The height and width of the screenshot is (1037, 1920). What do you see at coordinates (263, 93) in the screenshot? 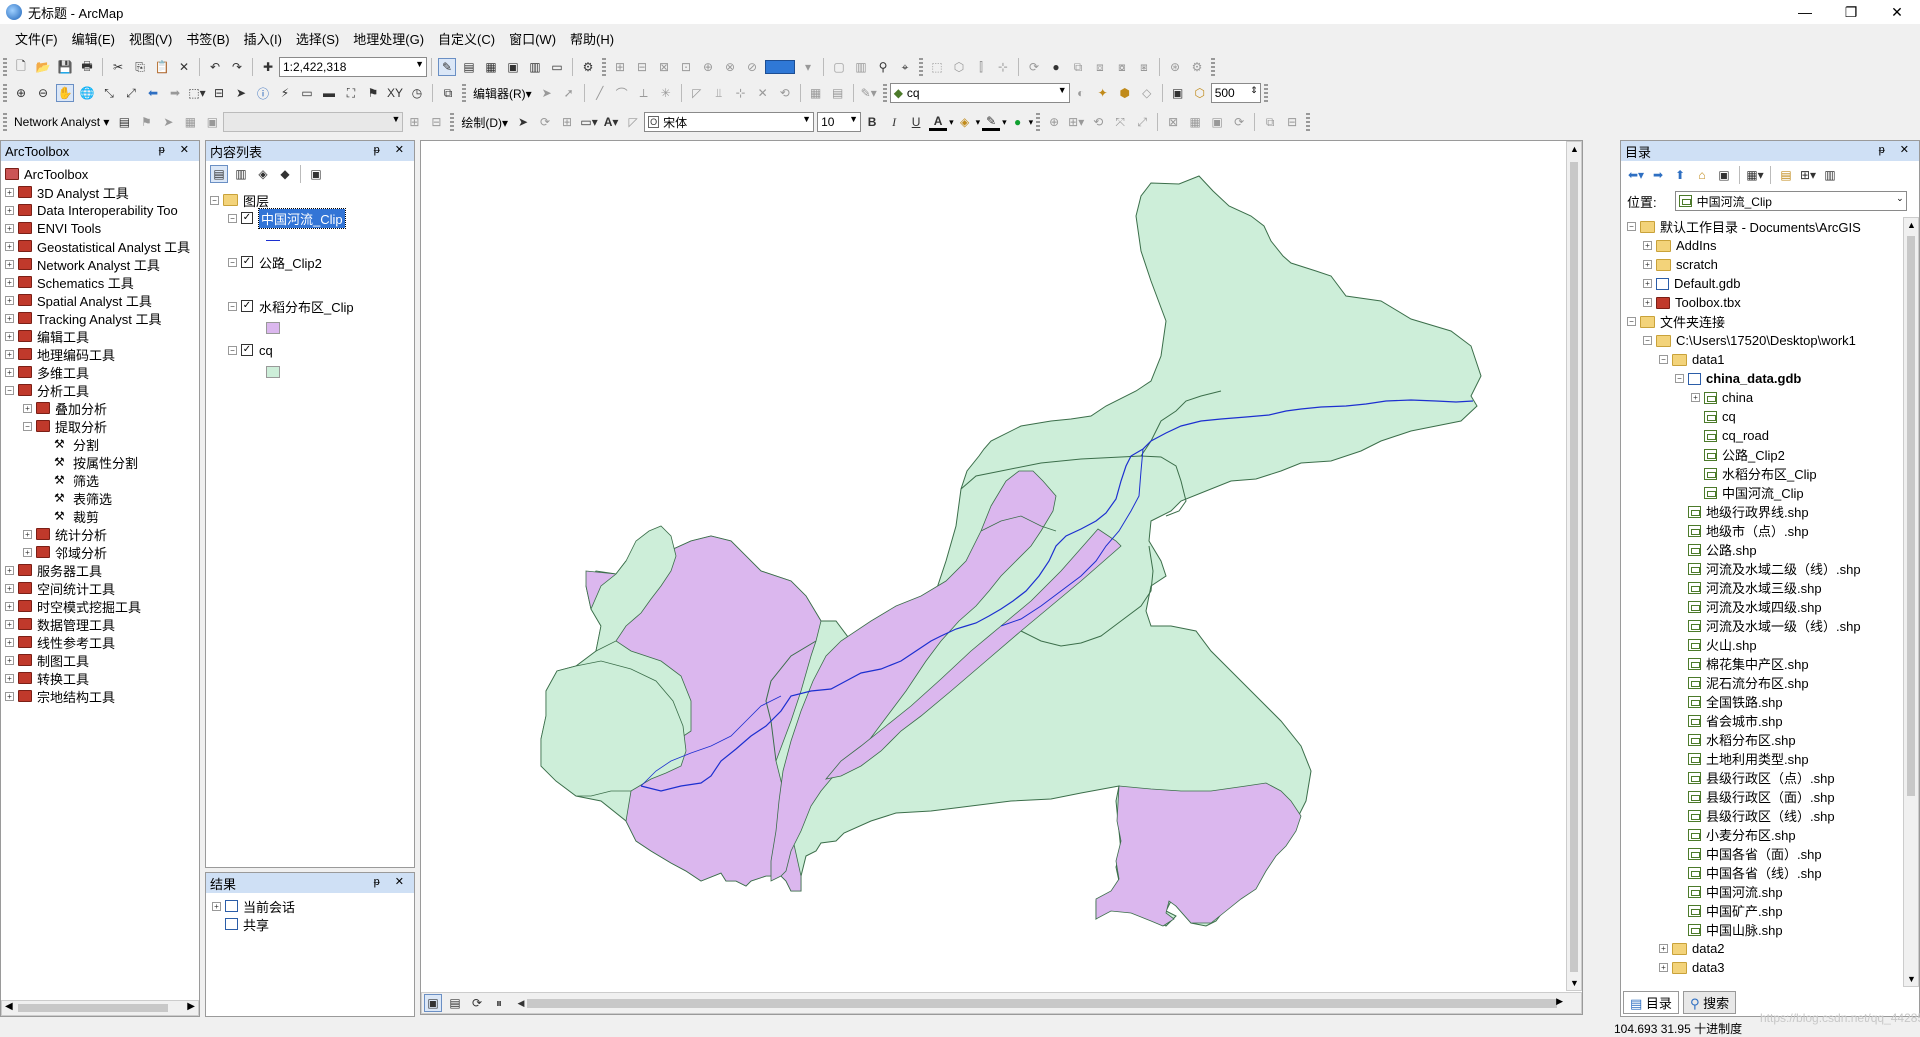
I see `identify-info-icon: ⓘ` at bounding box center [263, 93].